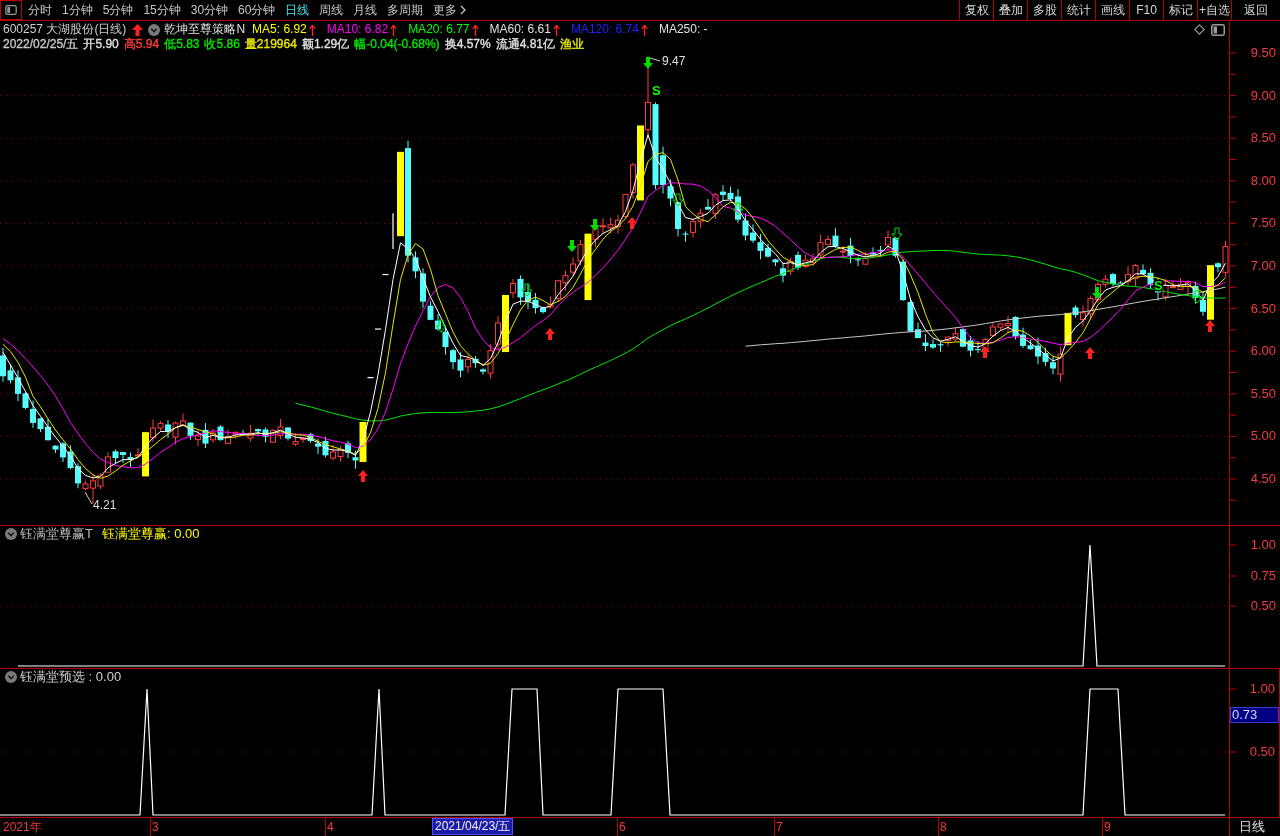  What do you see at coordinates (77, 10) in the screenshot?
I see `period-tab: 1分钟` at bounding box center [77, 10].